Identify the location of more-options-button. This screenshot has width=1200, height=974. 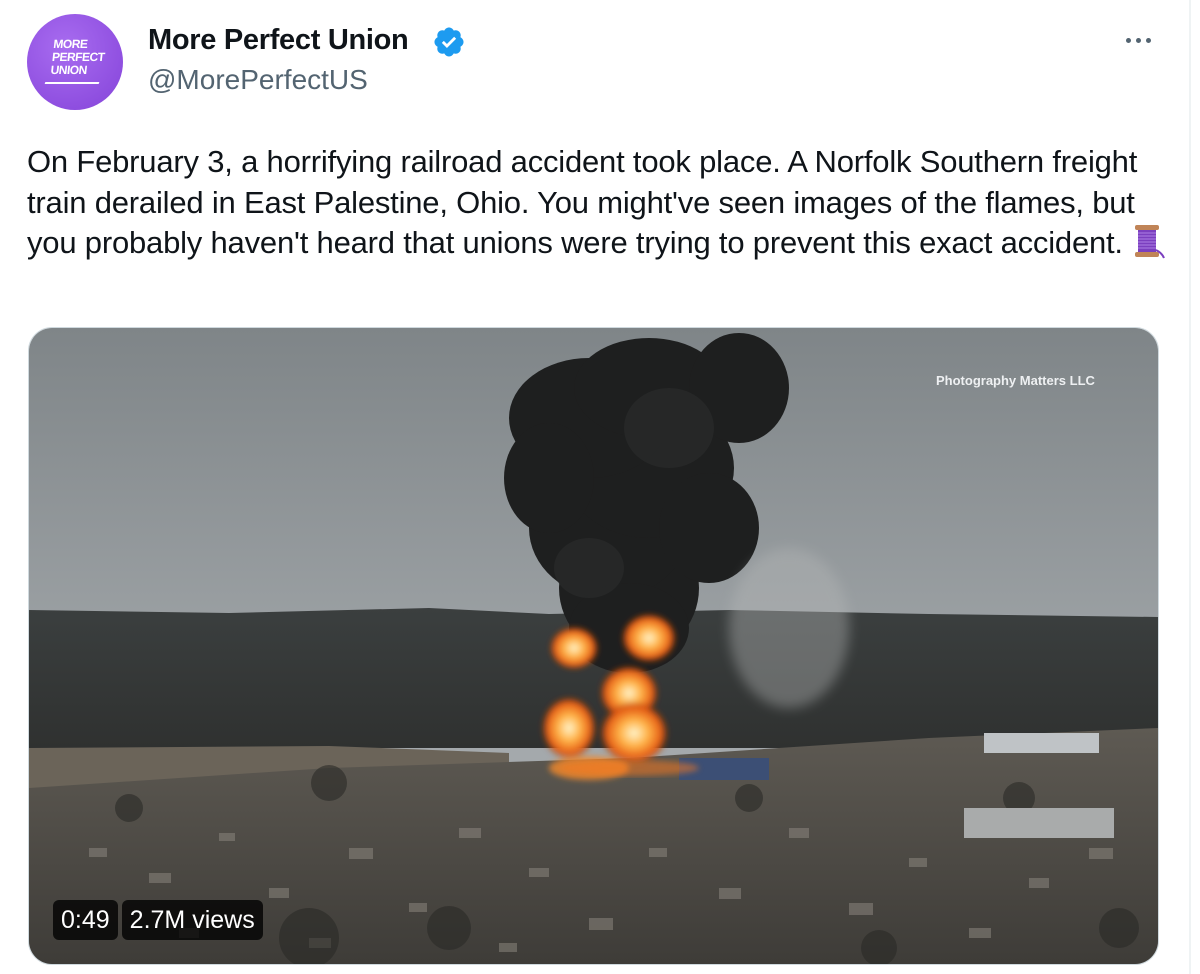
(1138, 40).